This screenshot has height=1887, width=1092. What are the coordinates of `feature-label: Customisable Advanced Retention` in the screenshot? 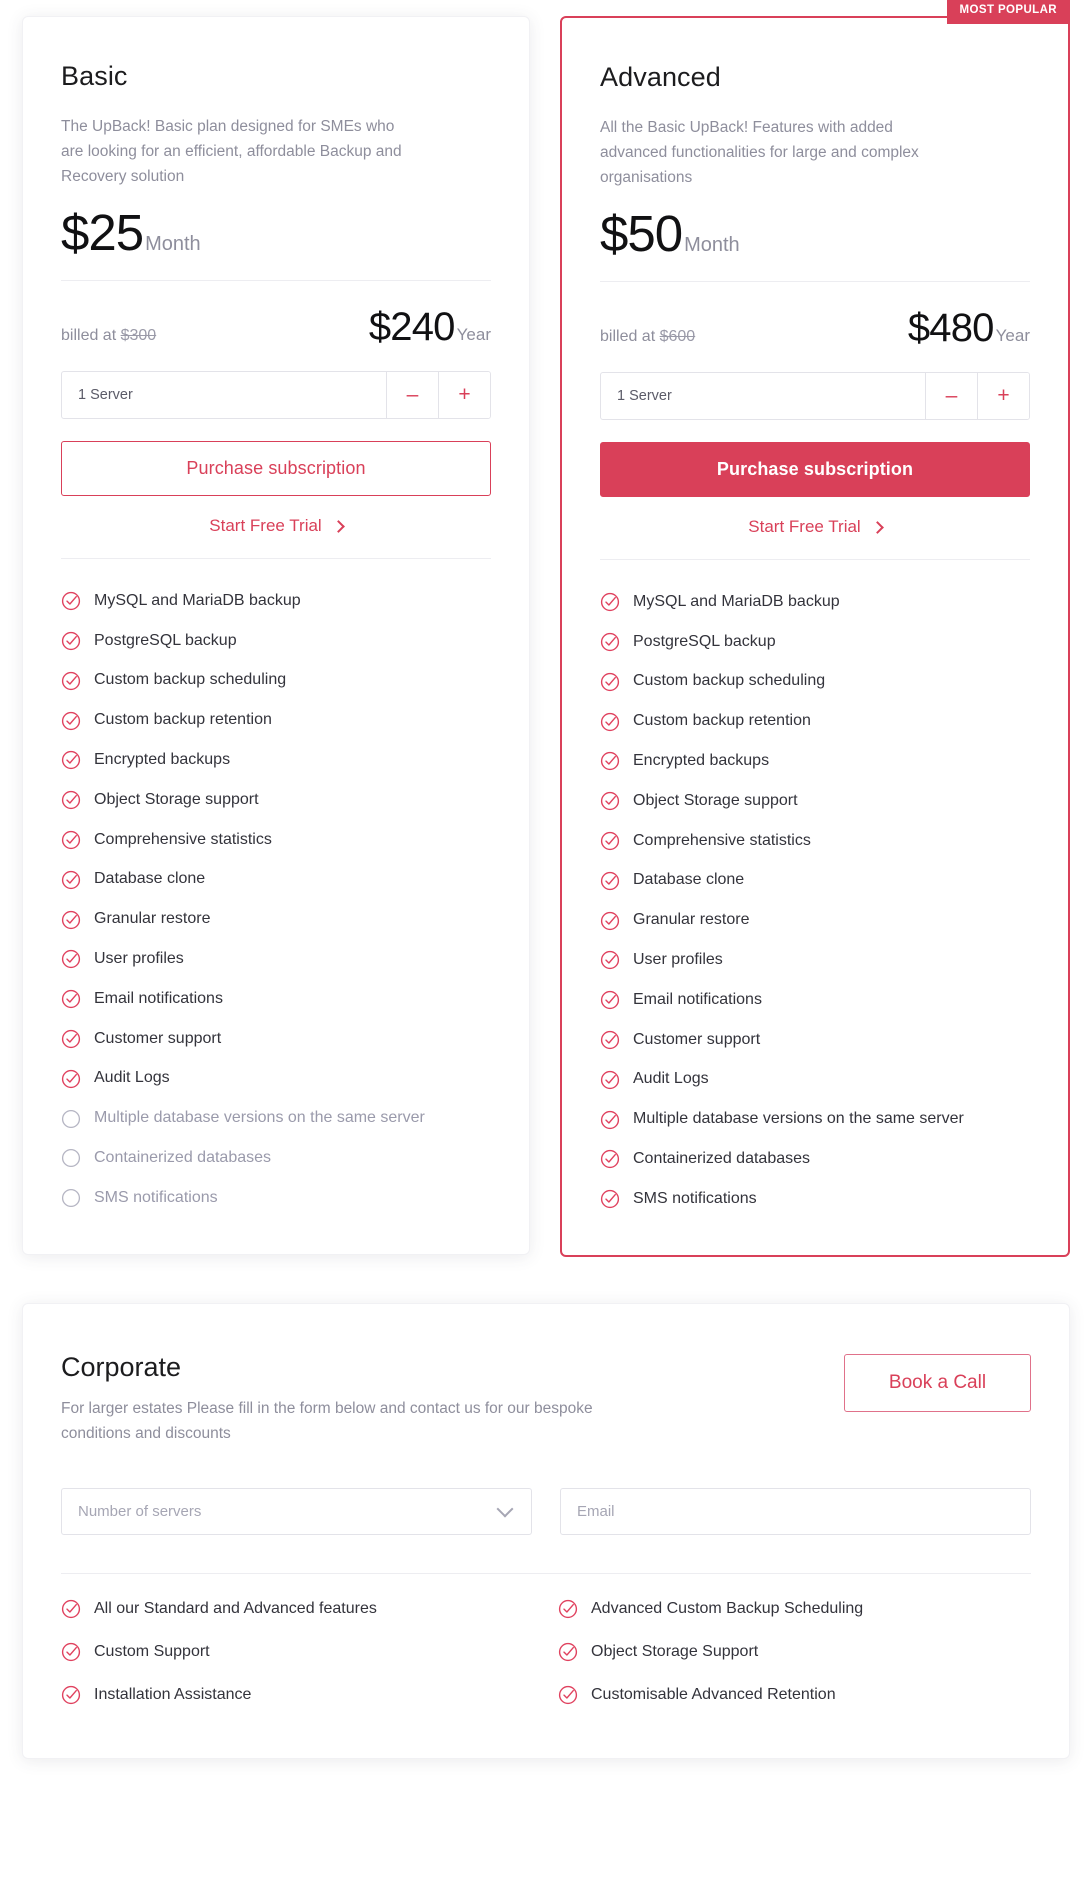 It's located at (713, 1694).